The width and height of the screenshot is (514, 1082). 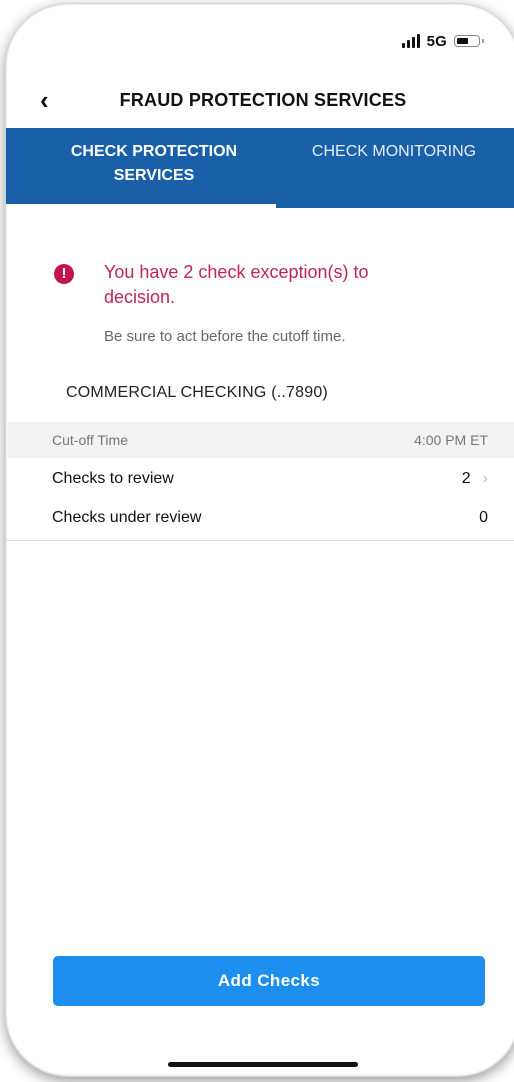 What do you see at coordinates (113, 478) in the screenshot?
I see `checks-to-review-label: Checks to review` at bounding box center [113, 478].